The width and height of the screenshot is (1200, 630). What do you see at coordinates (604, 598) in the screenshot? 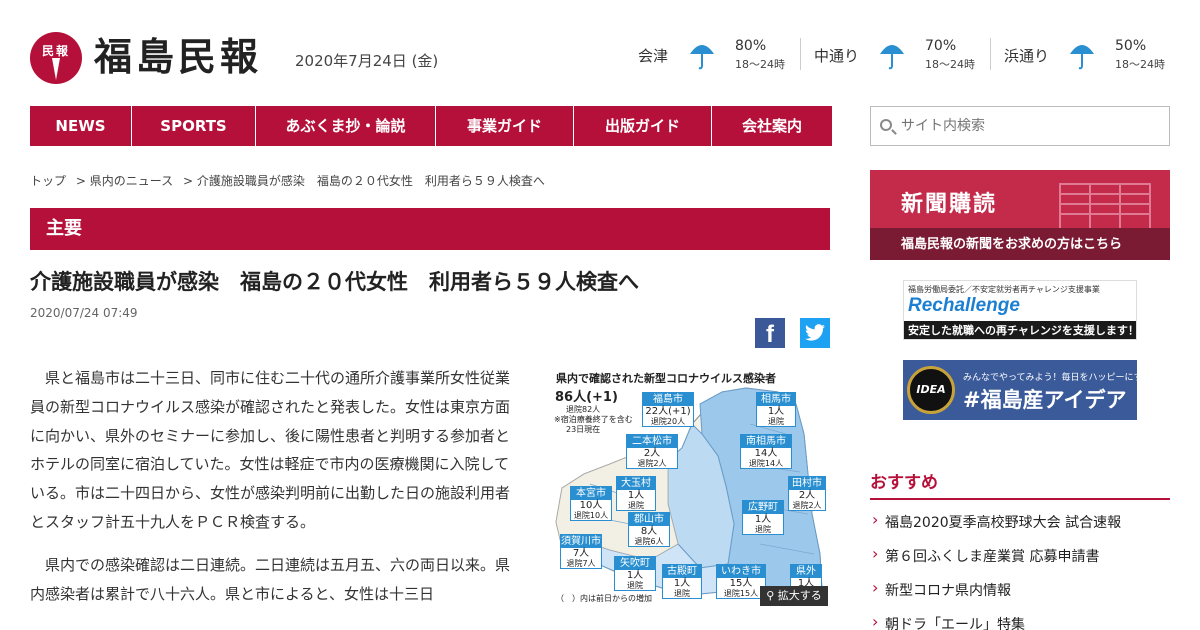
I see `figure-footnote: （ ）内は前日からの増加` at bounding box center [604, 598].